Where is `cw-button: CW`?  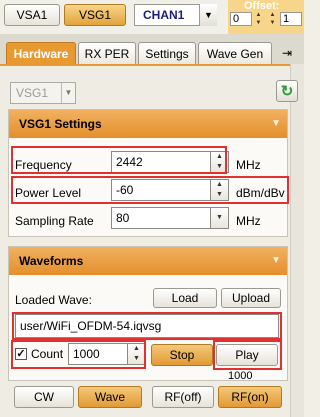
cw-button: CW is located at coordinates (44, 397).